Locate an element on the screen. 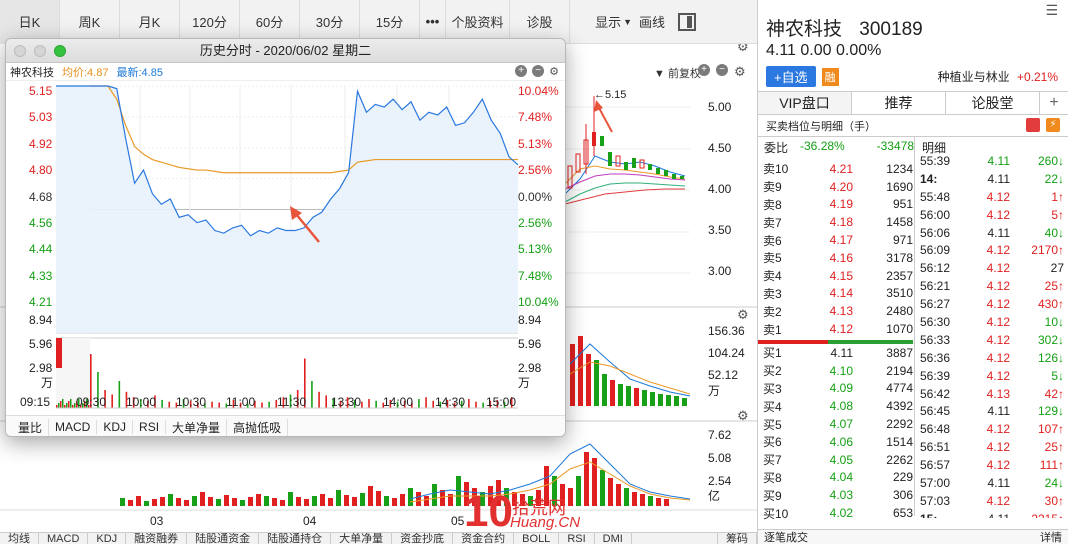 This screenshot has height=545, width=1068. vol-level: 5.96 is located at coordinates (41, 344).